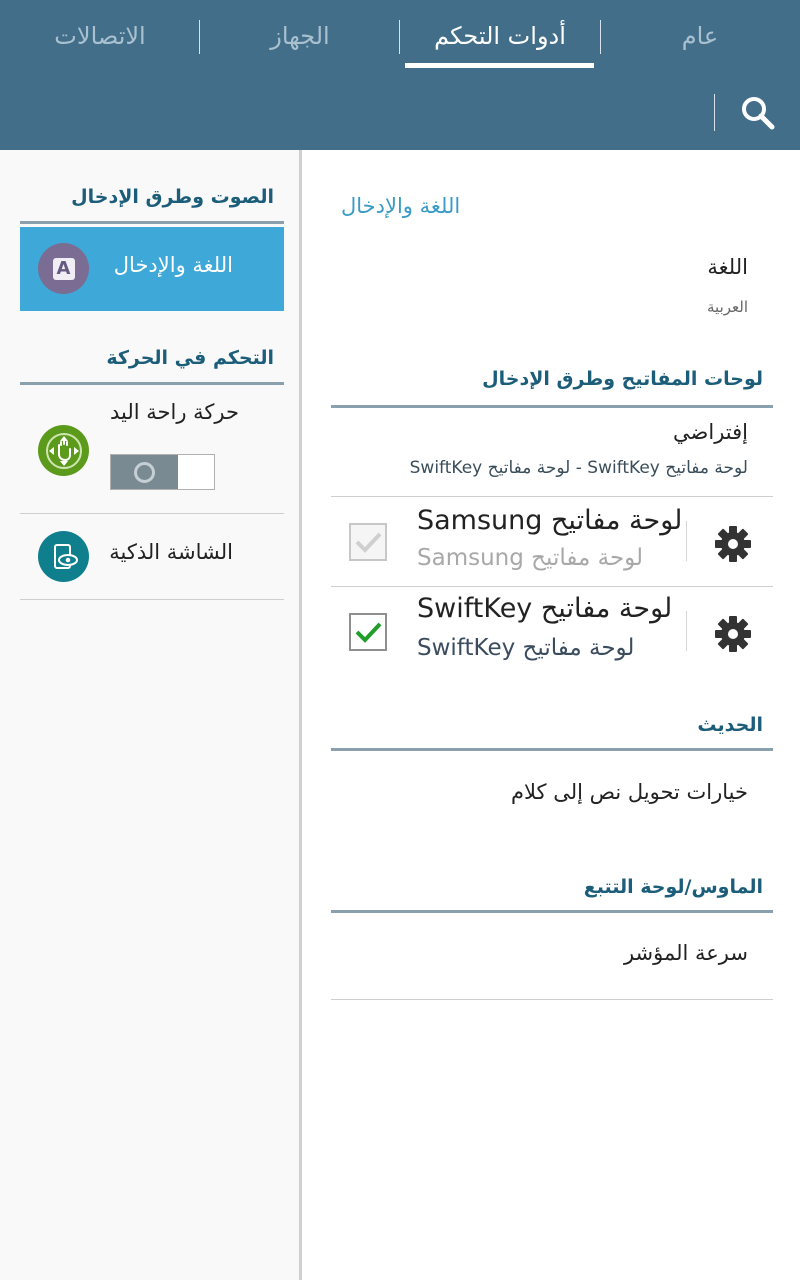  Describe the element at coordinates (629, 792) in the screenshot. I see `tts-options-label: خيارات تحويل نص إلى كلام` at that location.